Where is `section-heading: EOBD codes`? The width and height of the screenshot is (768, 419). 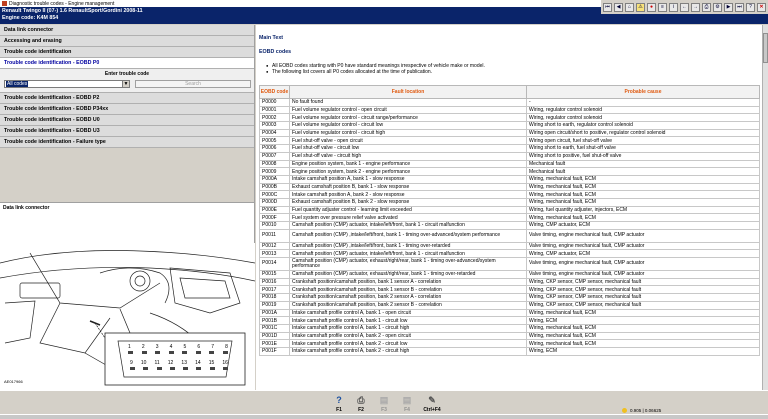
section-heading: EOBD codes is located at coordinates (275, 52).